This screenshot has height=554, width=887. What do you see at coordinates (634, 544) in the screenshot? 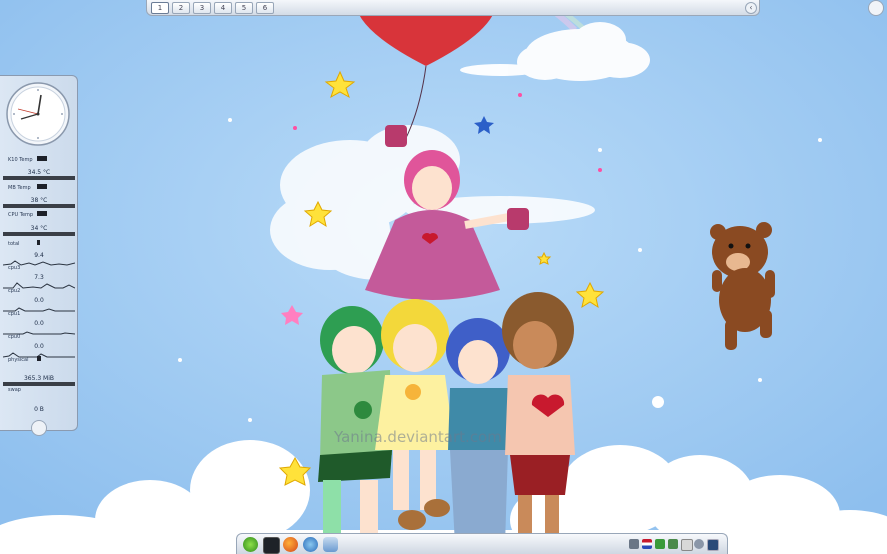
I see `volume-icon` at bounding box center [634, 544].